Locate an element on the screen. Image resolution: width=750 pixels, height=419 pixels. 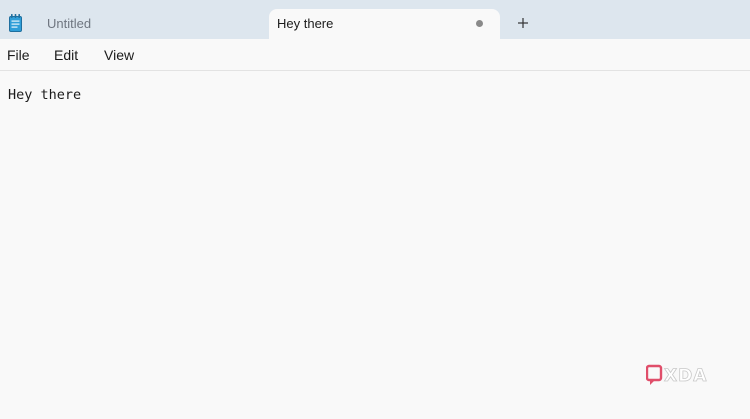
tab-hey-there: Hey there is located at coordinates (384, 24).